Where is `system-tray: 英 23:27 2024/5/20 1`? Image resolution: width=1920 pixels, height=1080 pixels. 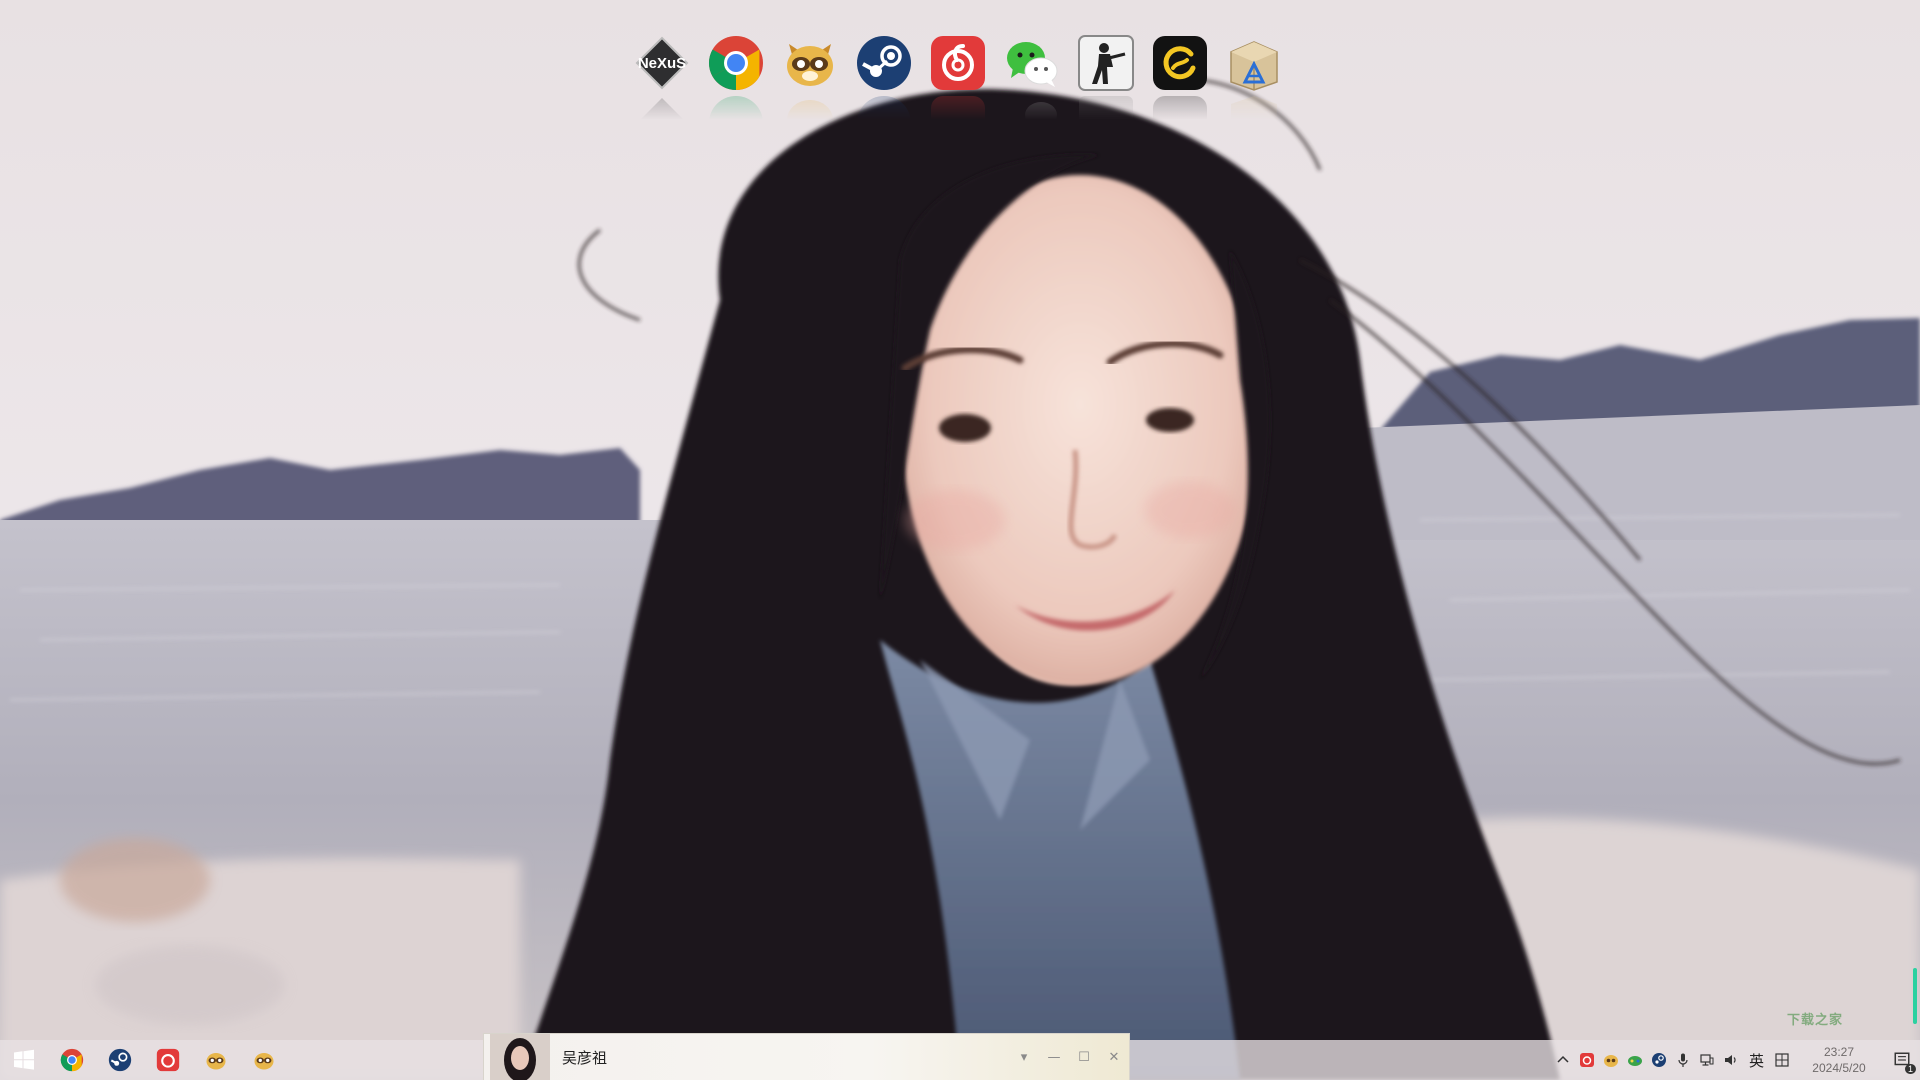 system-tray: 英 23:27 2024/5/20 1 is located at coordinates (1735, 1060).